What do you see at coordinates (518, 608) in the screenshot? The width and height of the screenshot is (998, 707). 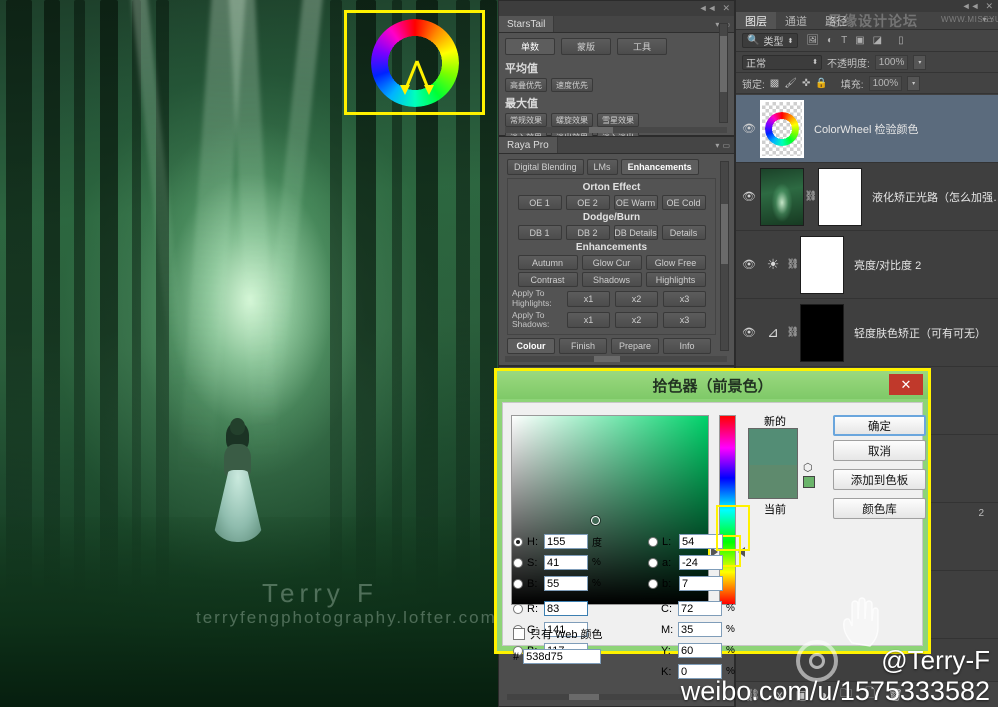 I see `radio-r` at bounding box center [518, 608].